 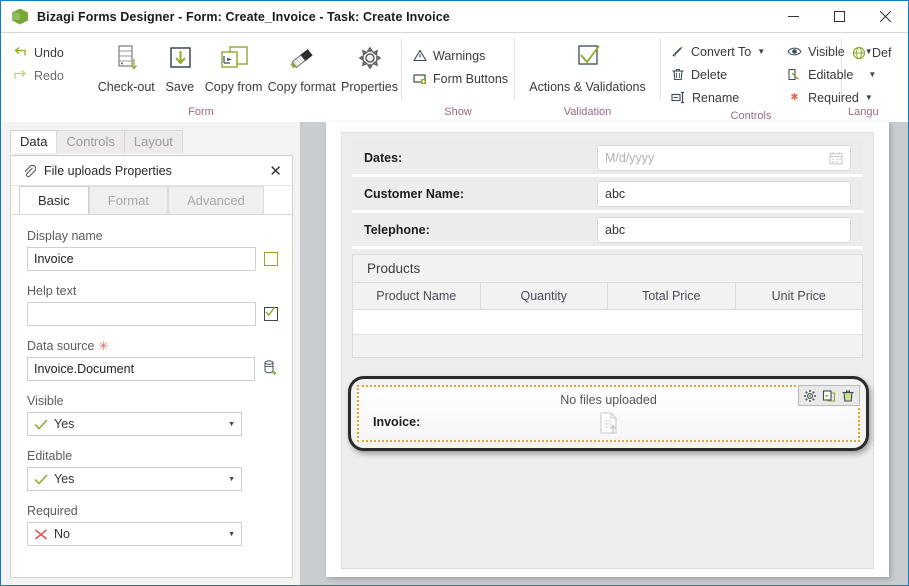 What do you see at coordinates (724, 157) in the screenshot?
I see `dates-input: M/d/yyyy` at bounding box center [724, 157].